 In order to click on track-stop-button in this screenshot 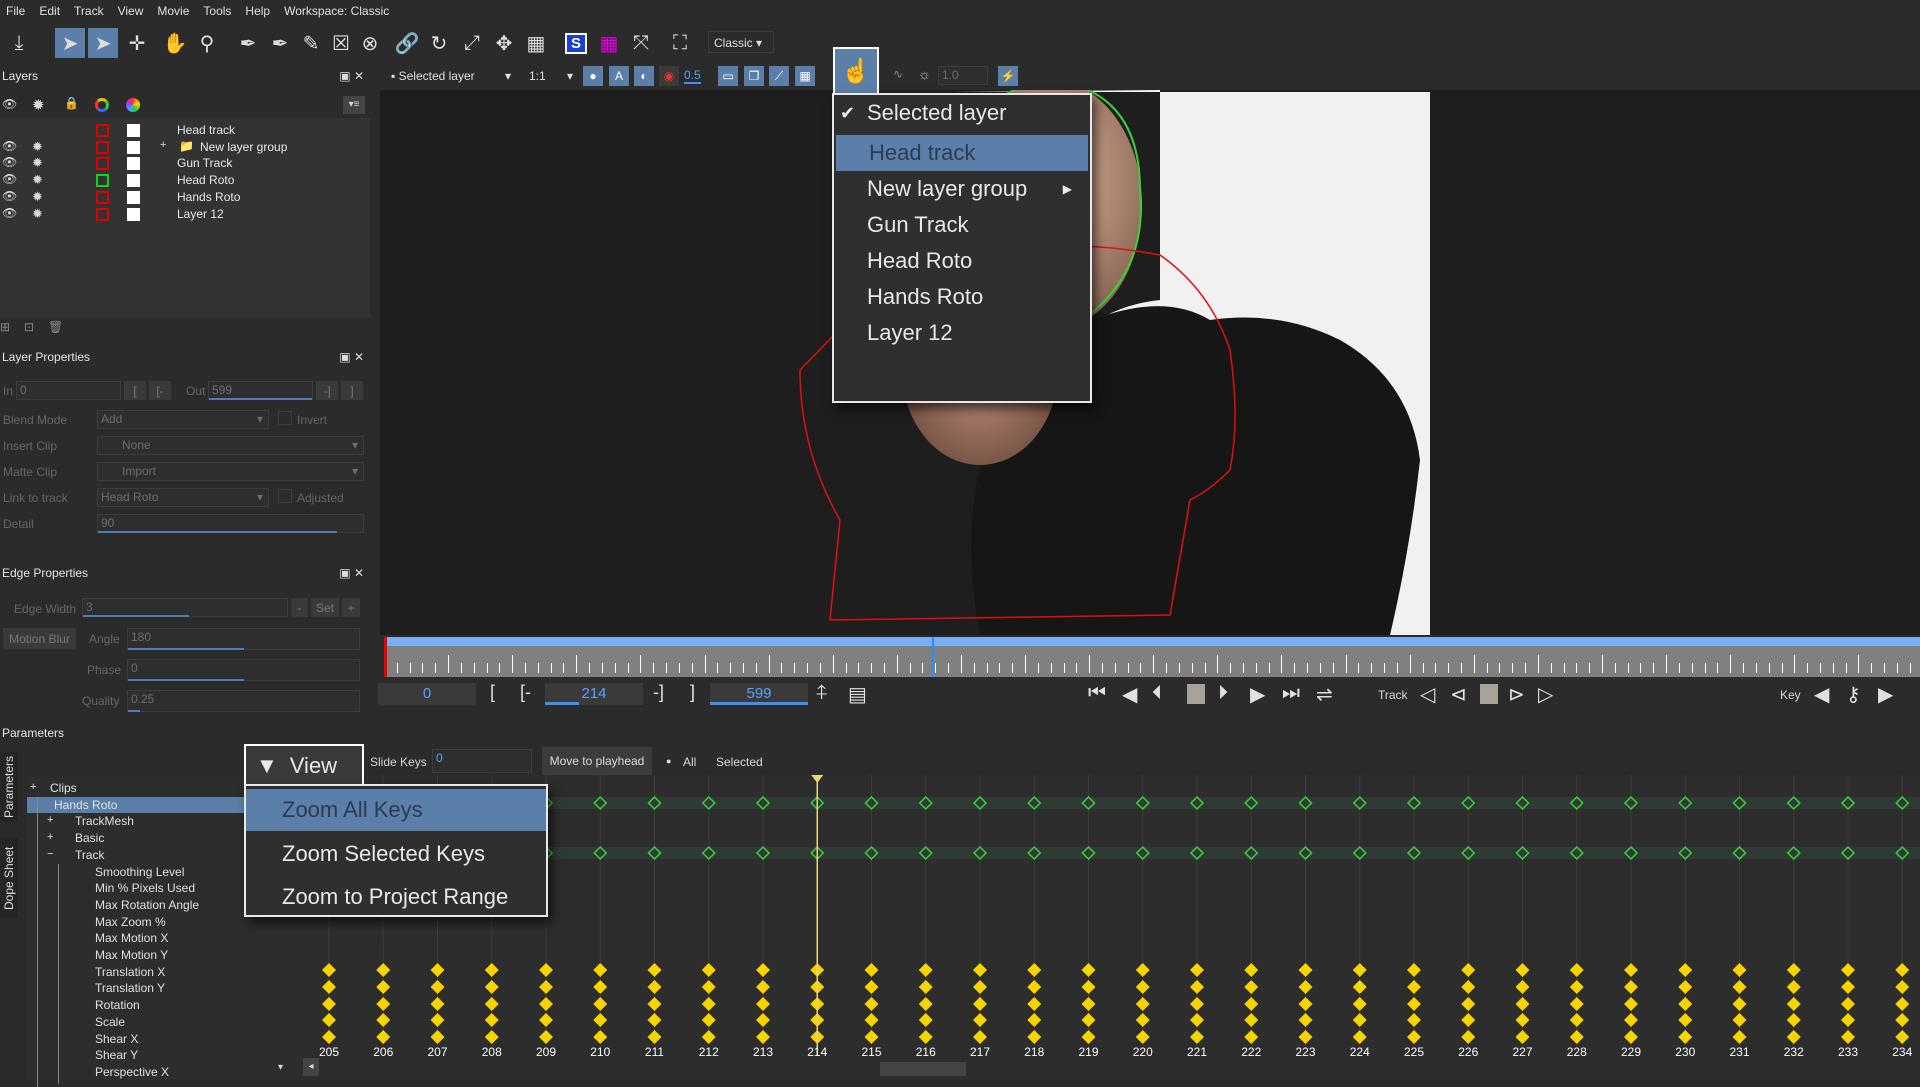, I will do `click(1489, 694)`.